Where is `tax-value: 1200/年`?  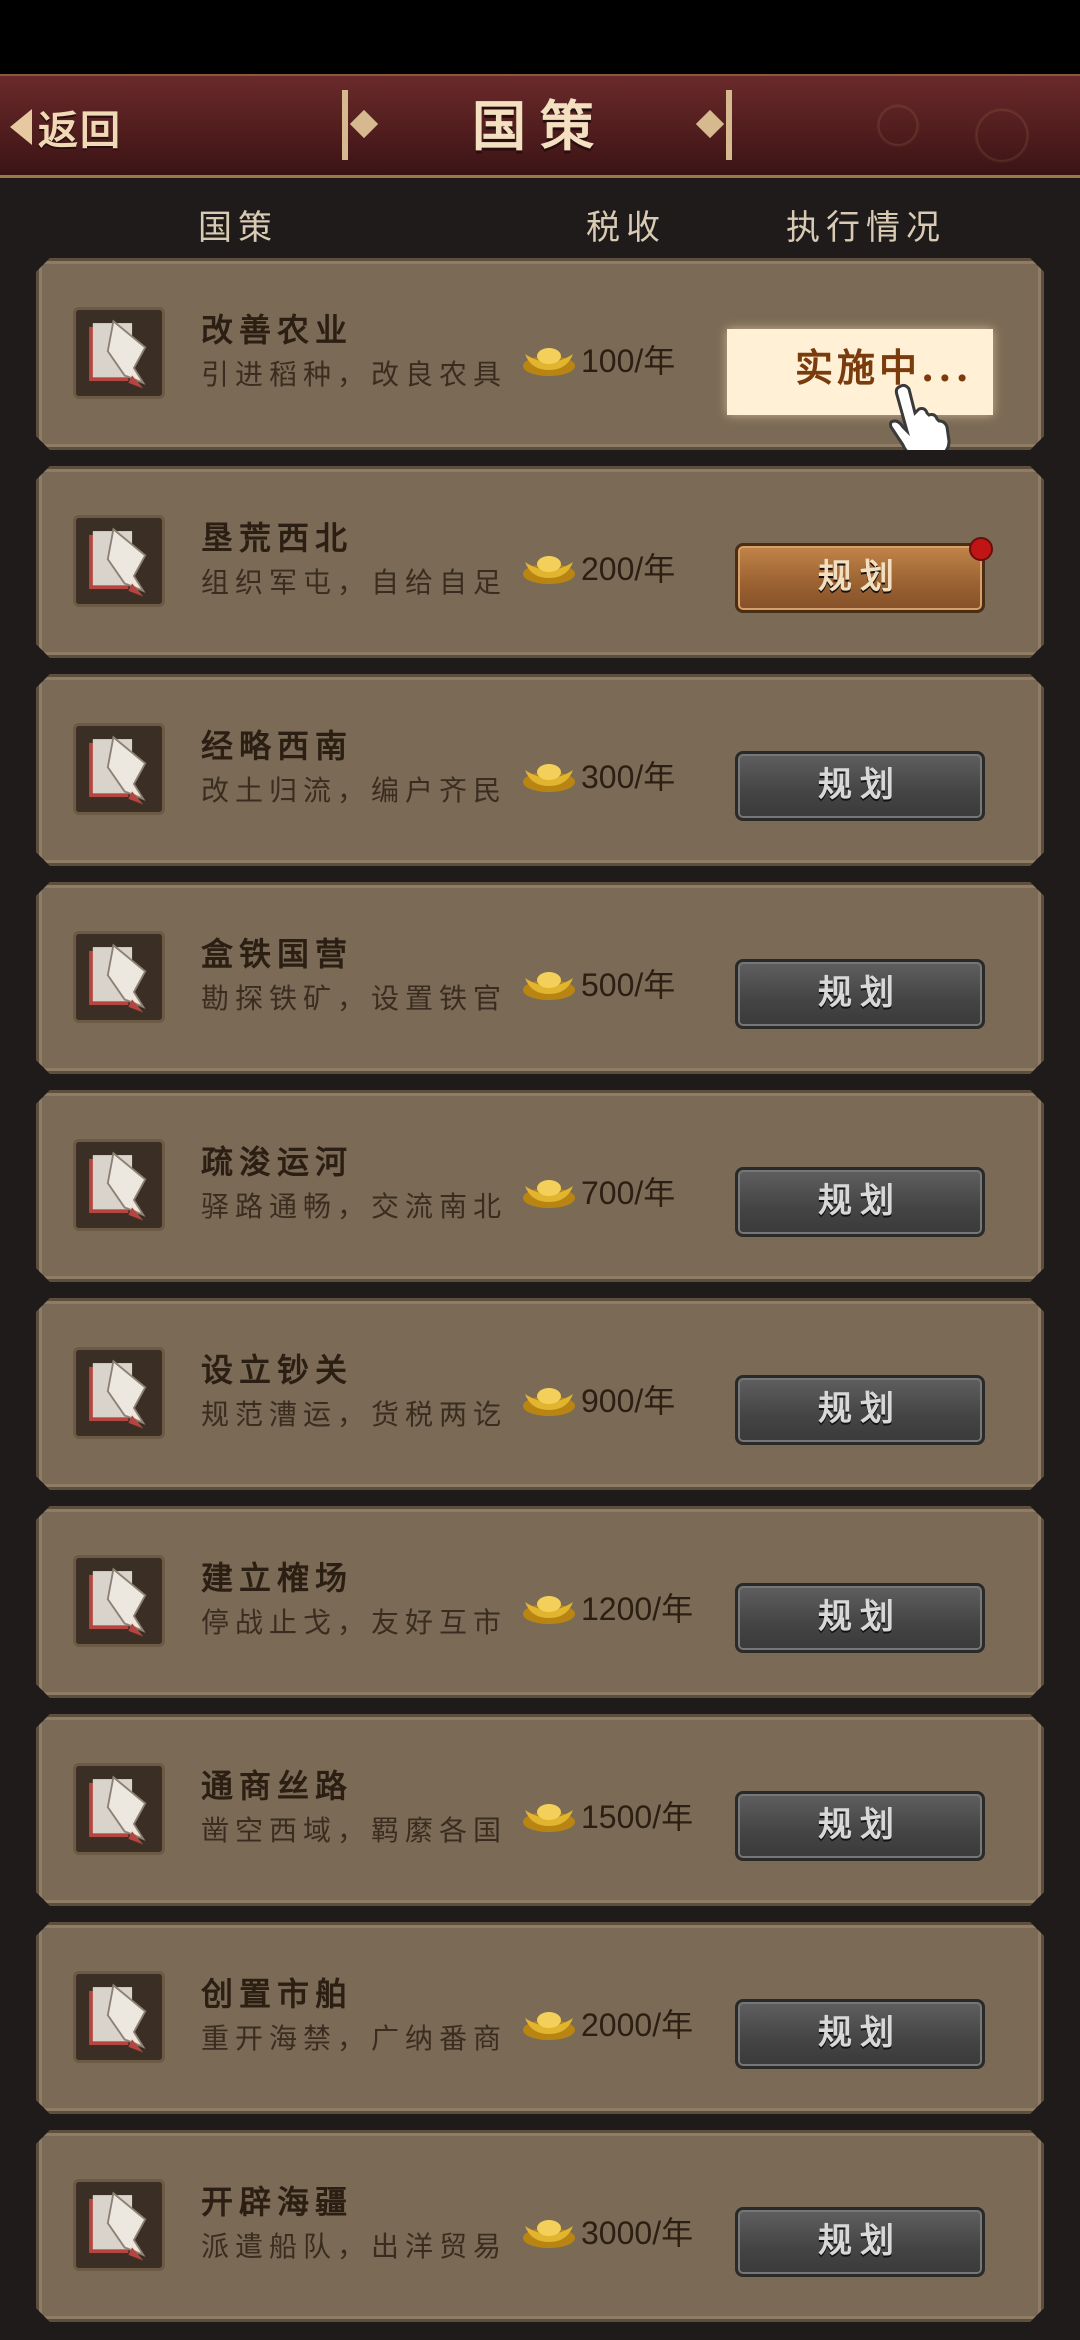
tax-value: 1200/年 is located at coordinates (637, 1609).